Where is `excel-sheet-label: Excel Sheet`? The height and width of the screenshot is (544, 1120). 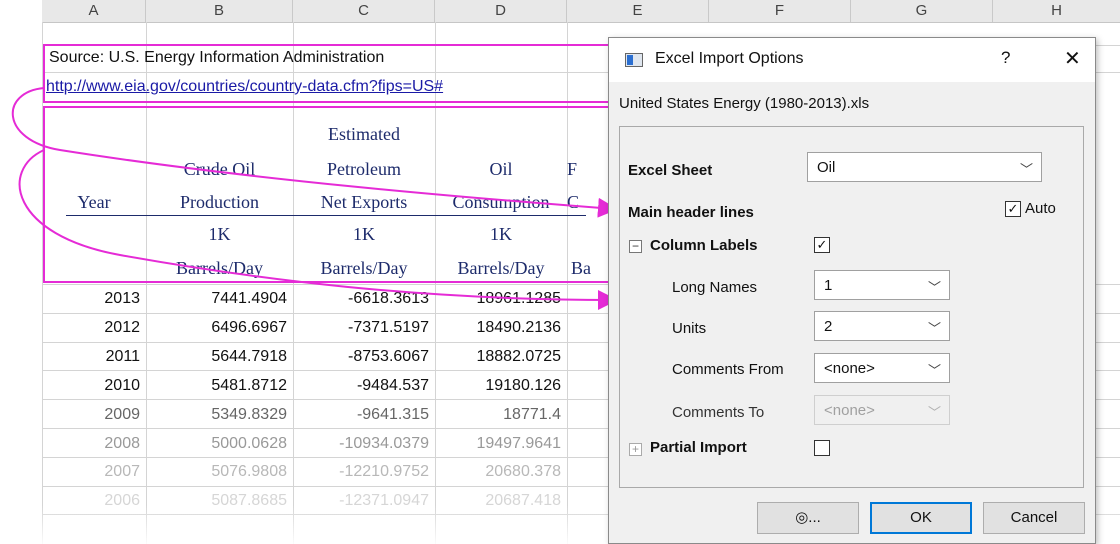
excel-sheet-label: Excel Sheet is located at coordinates (670, 170).